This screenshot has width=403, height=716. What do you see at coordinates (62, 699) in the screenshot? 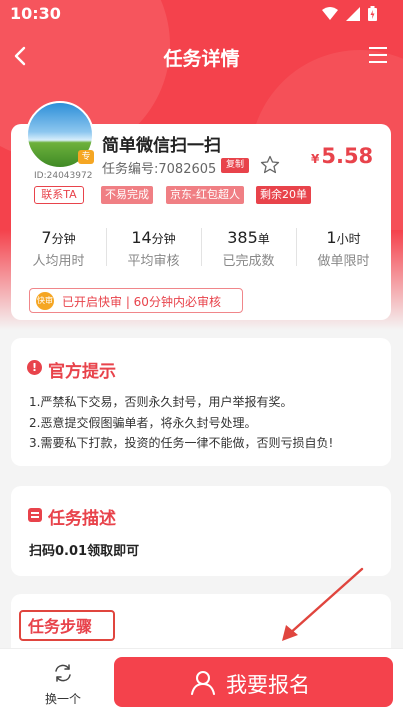
I see `swap-label: 换一个` at bounding box center [62, 699].